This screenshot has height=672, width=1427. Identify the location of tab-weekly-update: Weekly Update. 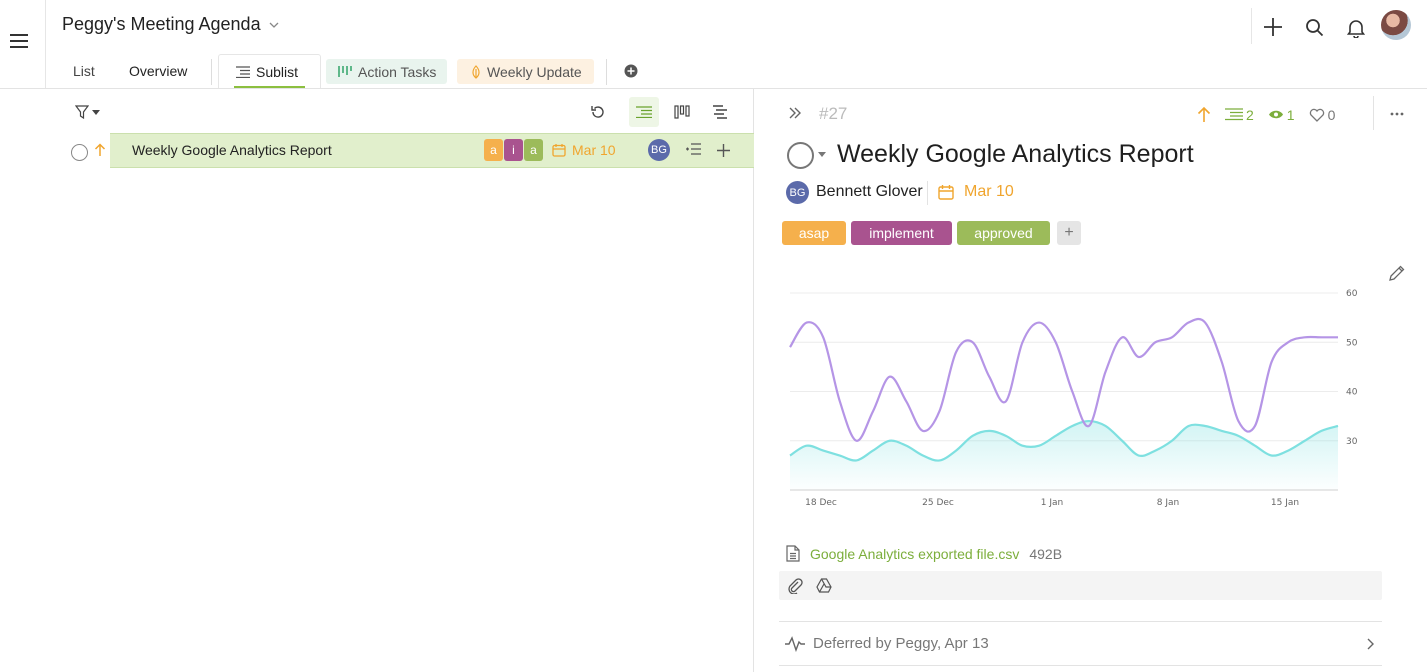
(525, 71).